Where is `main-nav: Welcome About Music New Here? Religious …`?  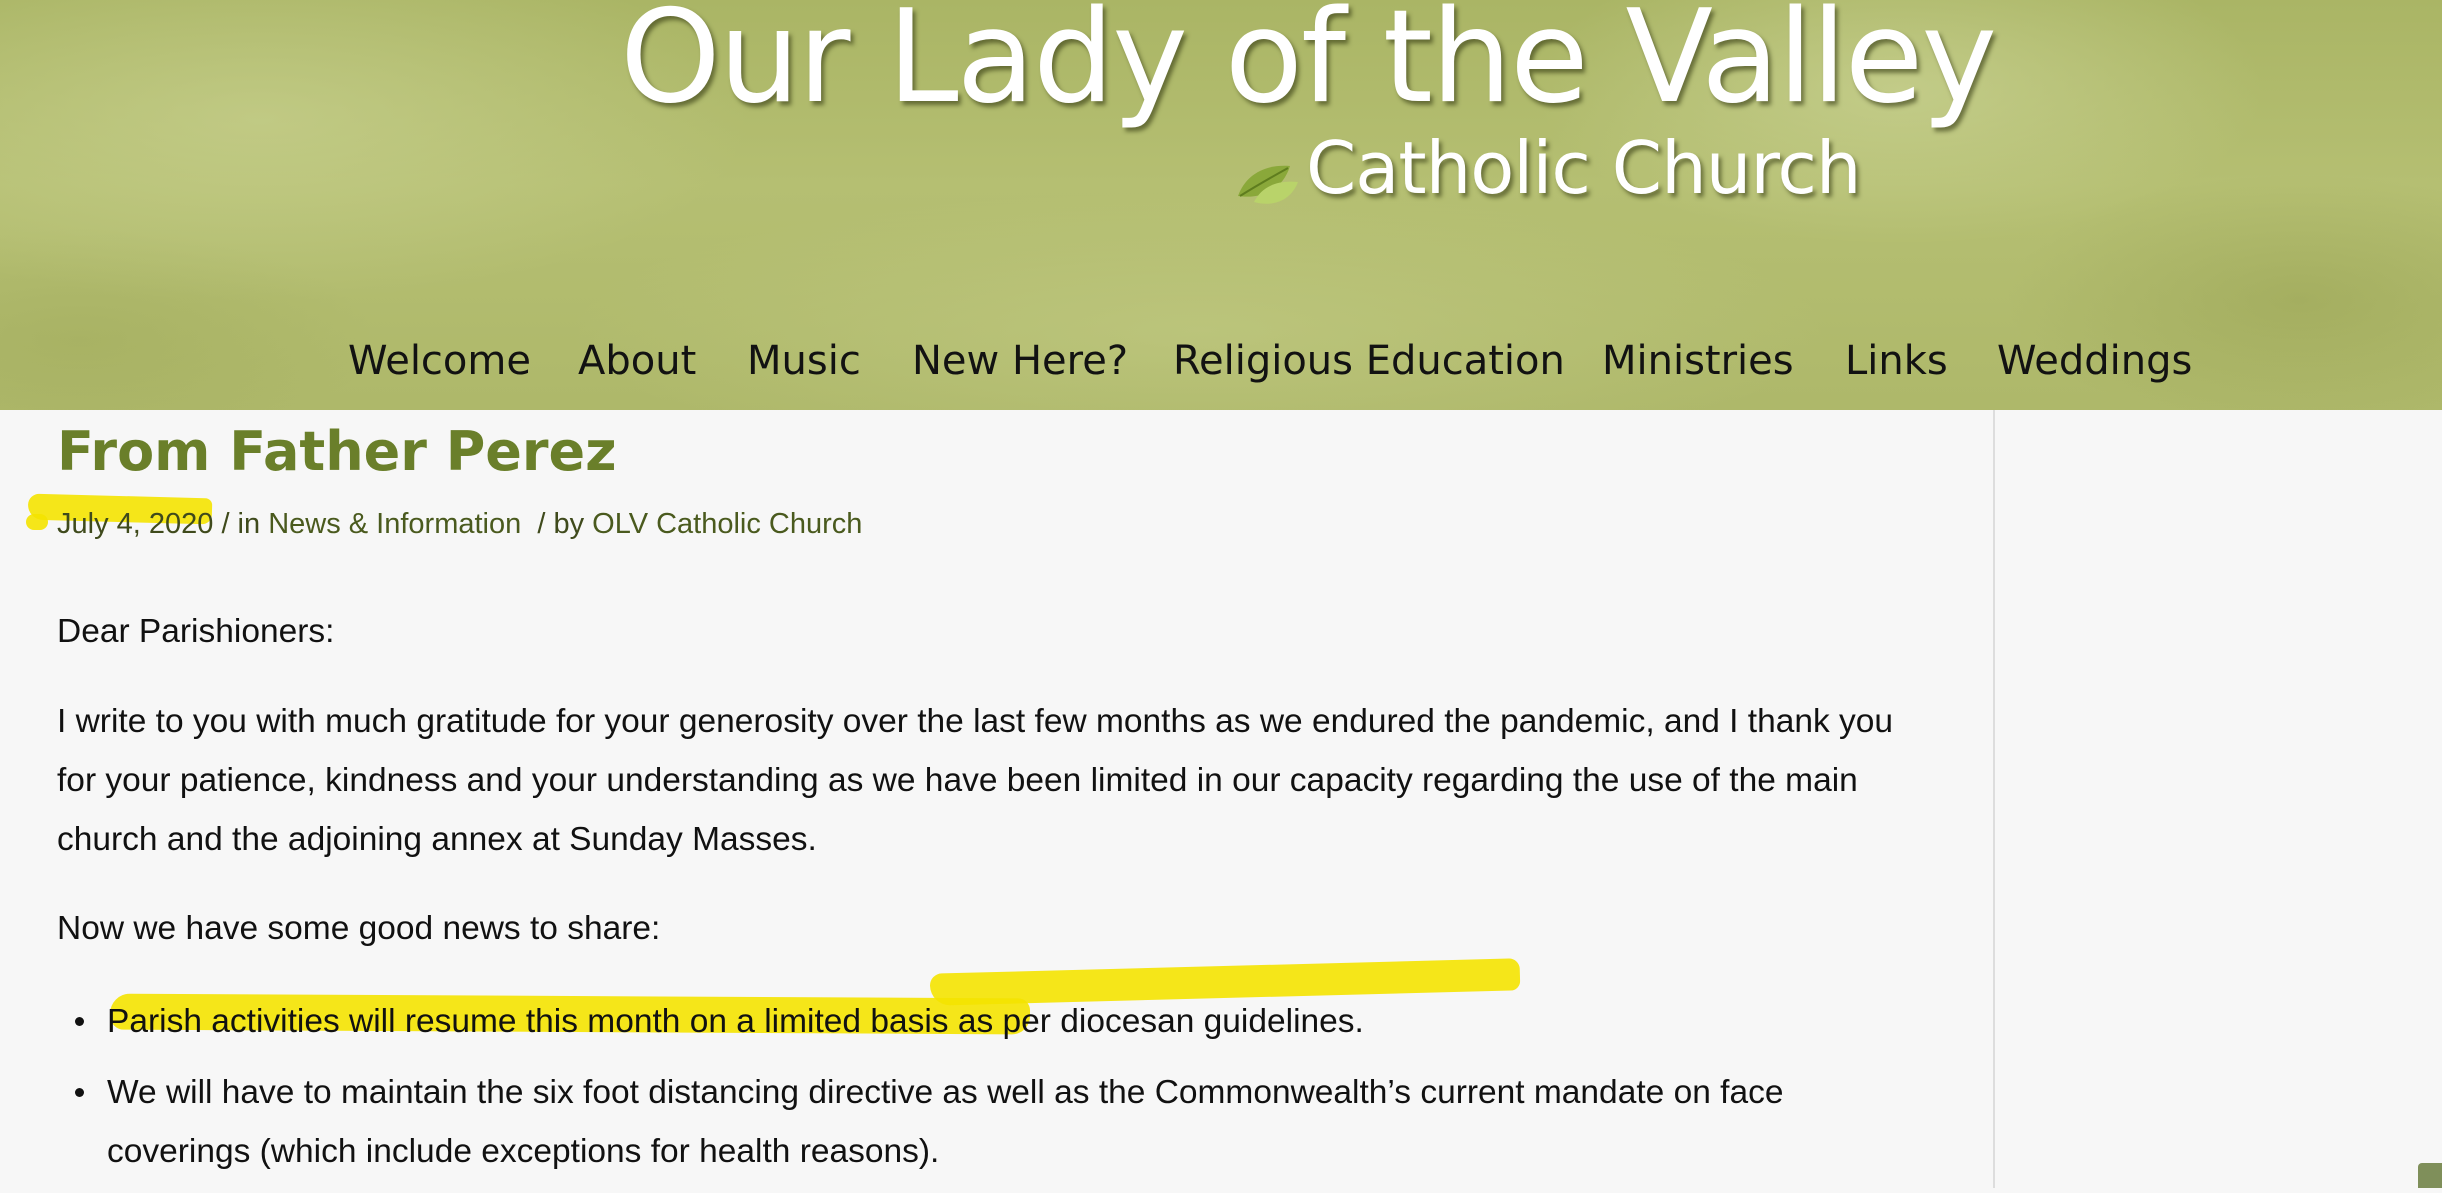
main-nav: Welcome About Music New Here? Religious … is located at coordinates (1221, 361).